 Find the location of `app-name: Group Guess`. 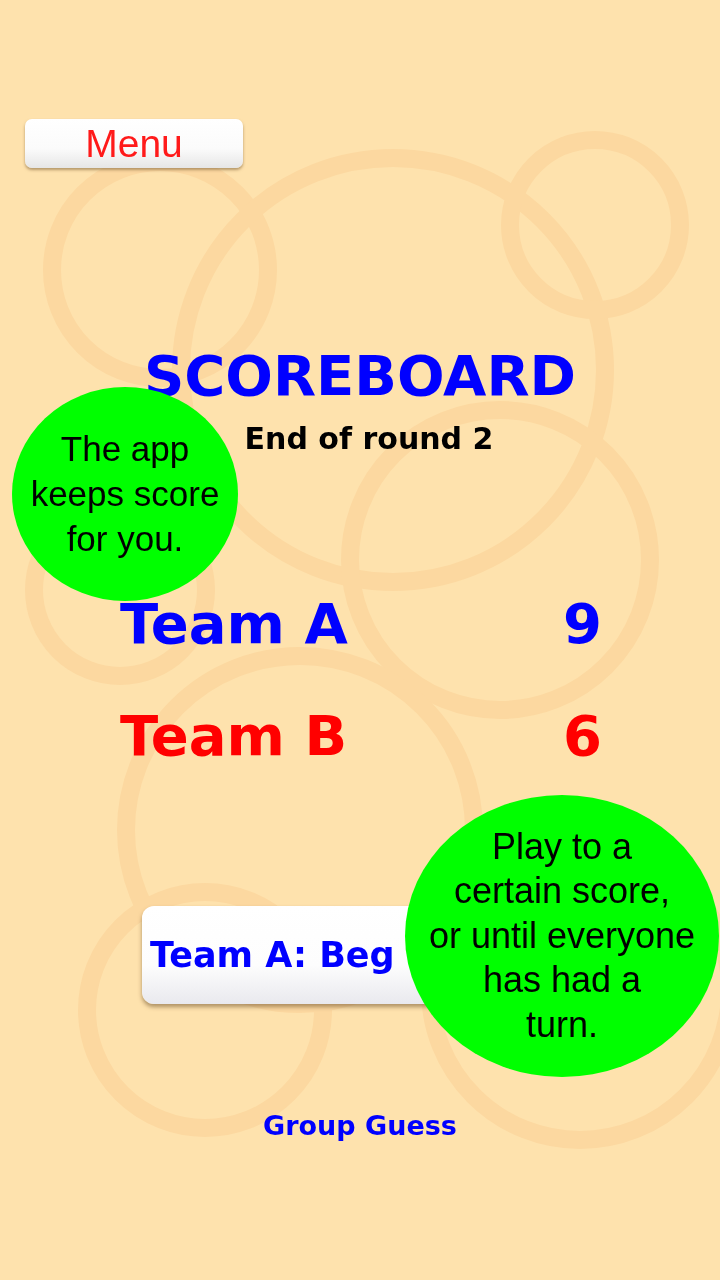

app-name: Group Guess is located at coordinates (360, 1126).